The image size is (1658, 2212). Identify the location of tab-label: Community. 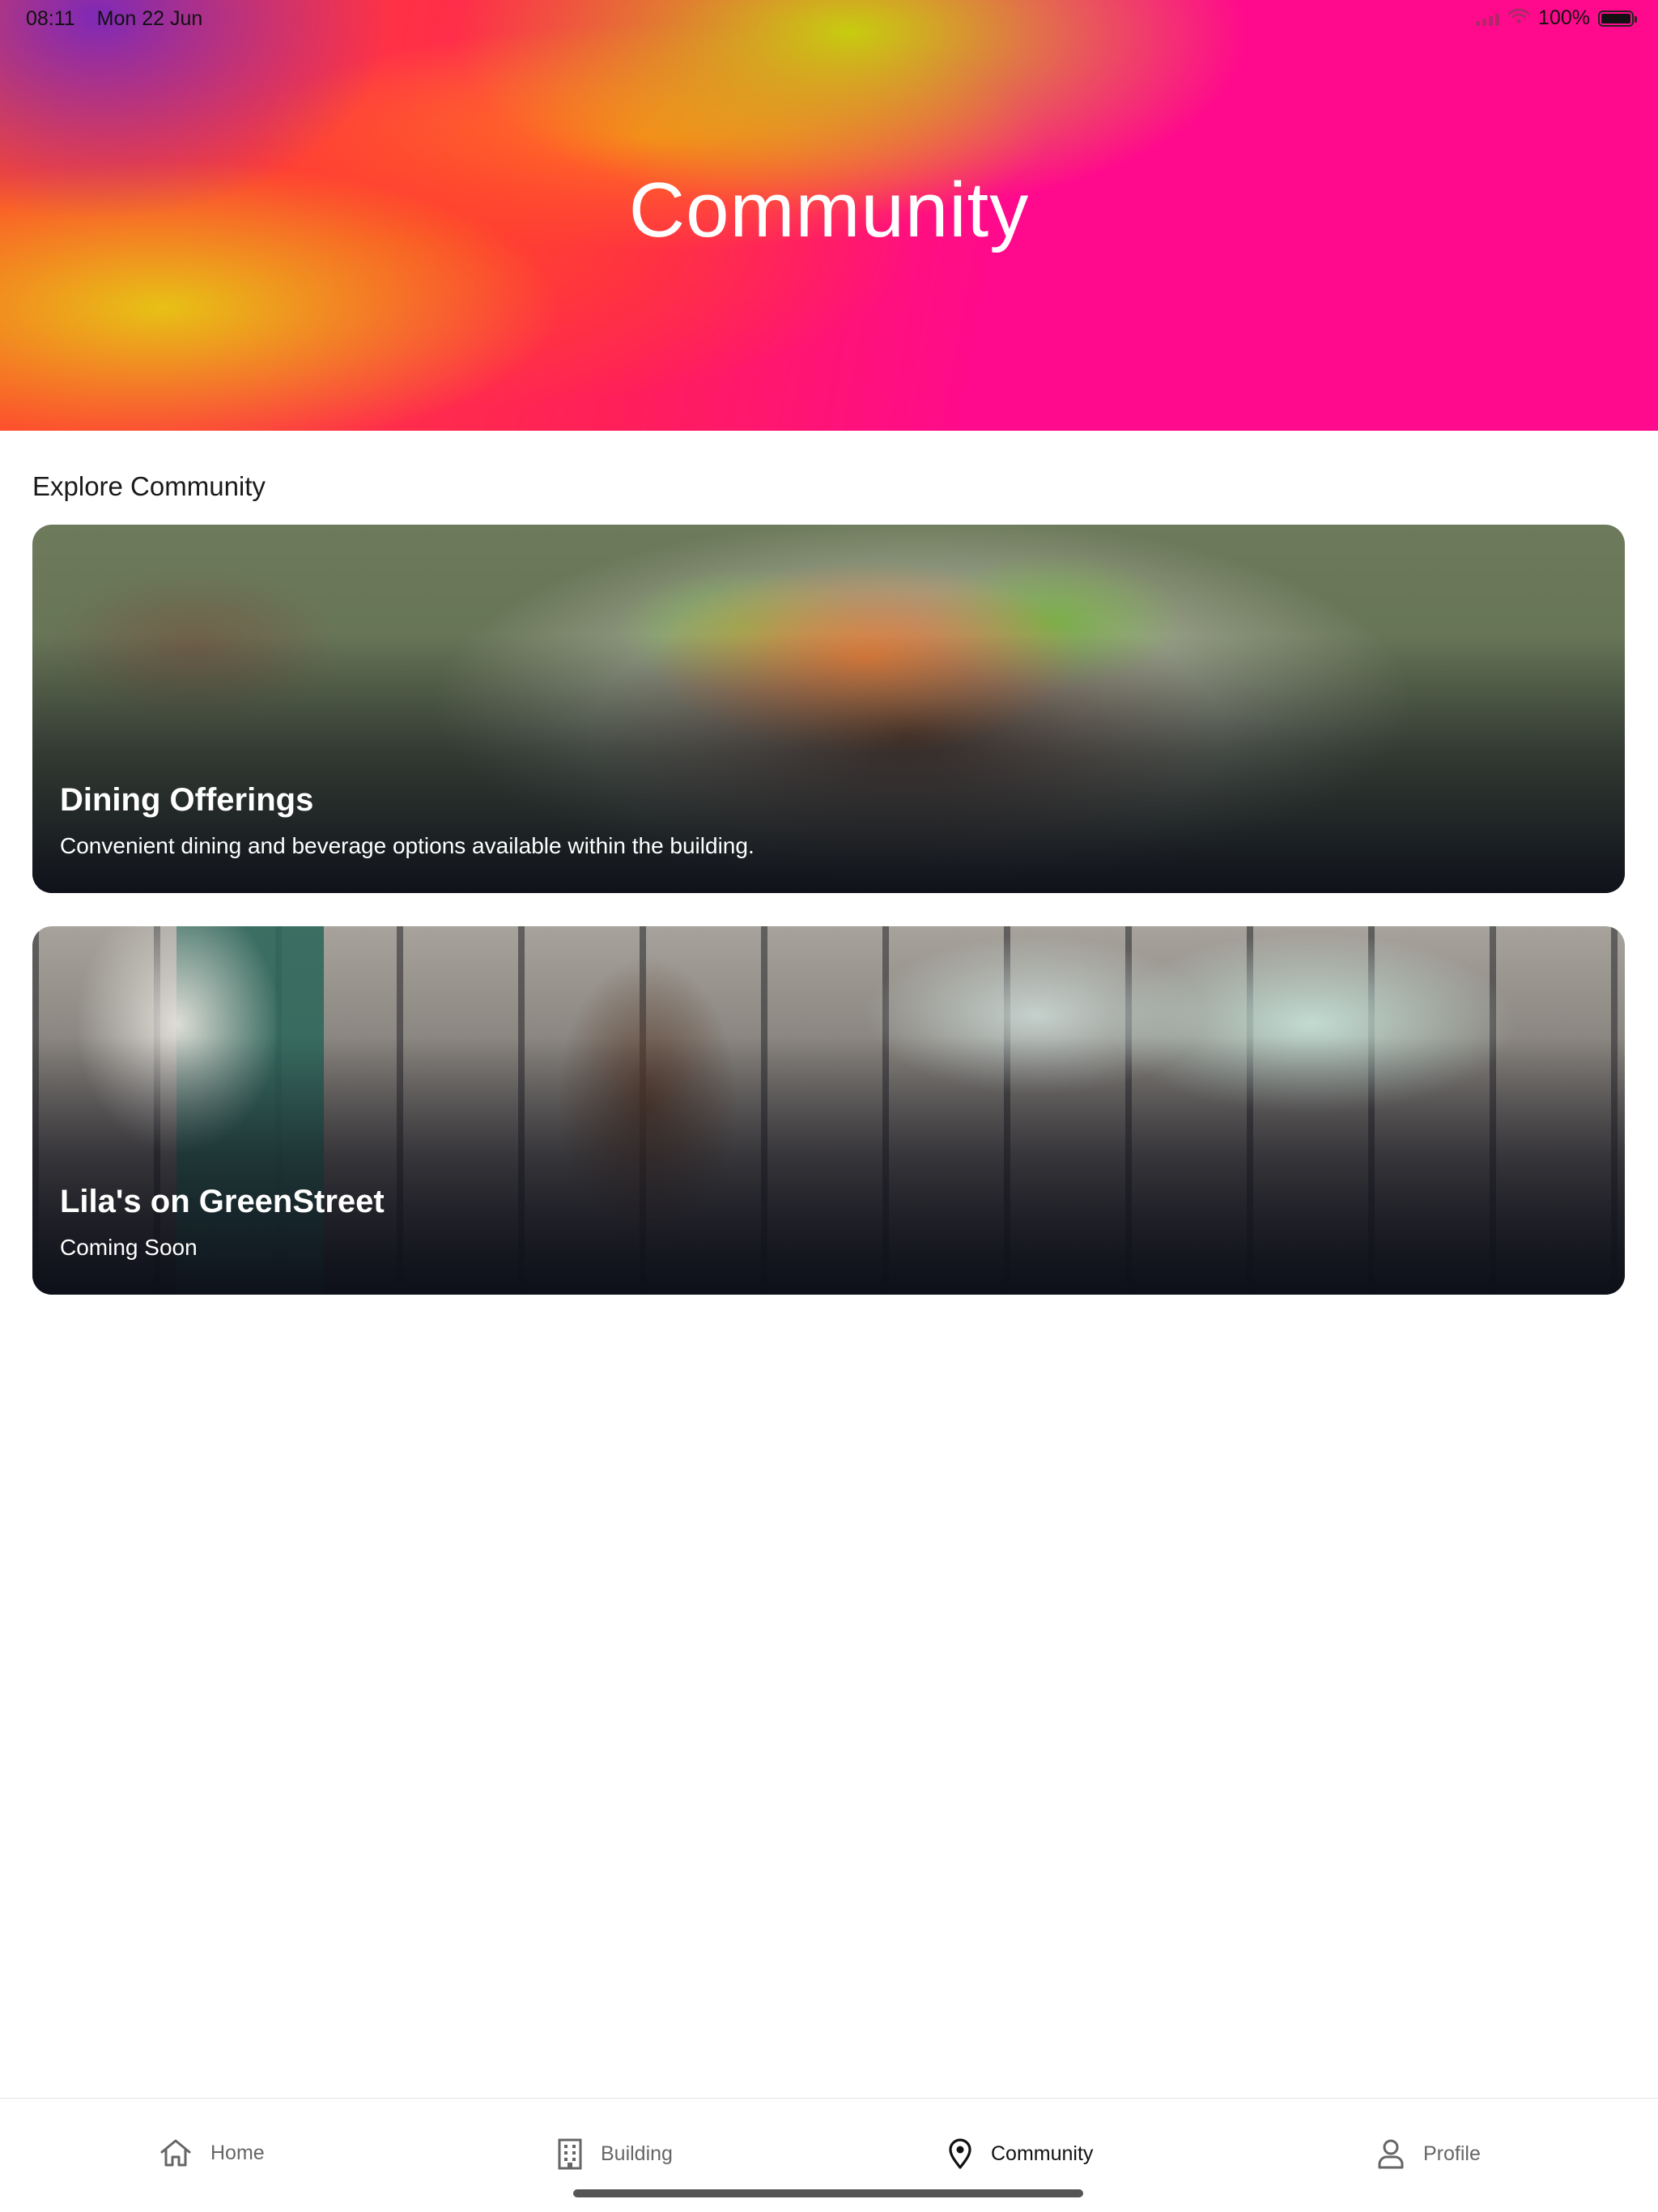
(1042, 2153).